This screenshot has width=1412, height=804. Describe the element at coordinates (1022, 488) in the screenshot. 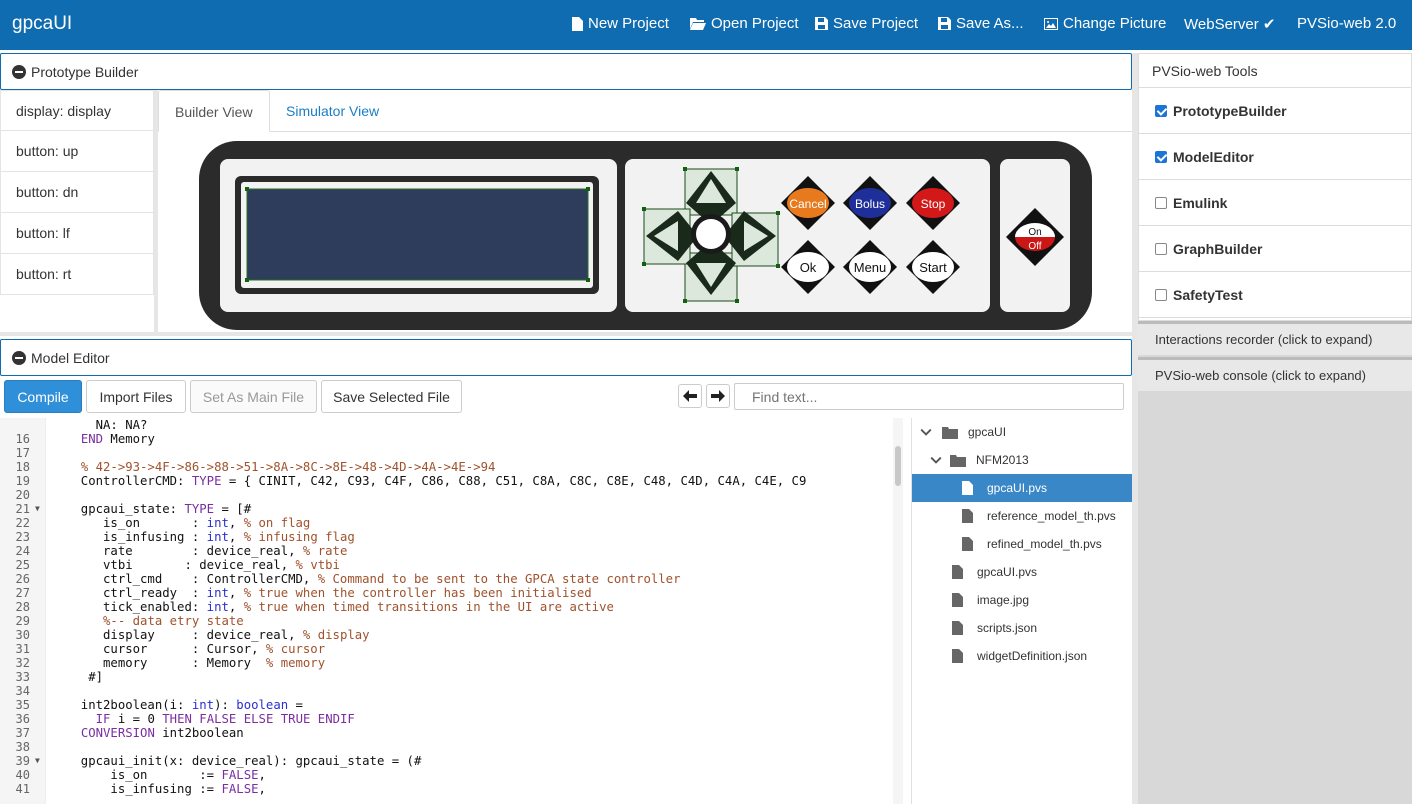

I see `tree-file-selected: gpcaUI.pvs` at that location.